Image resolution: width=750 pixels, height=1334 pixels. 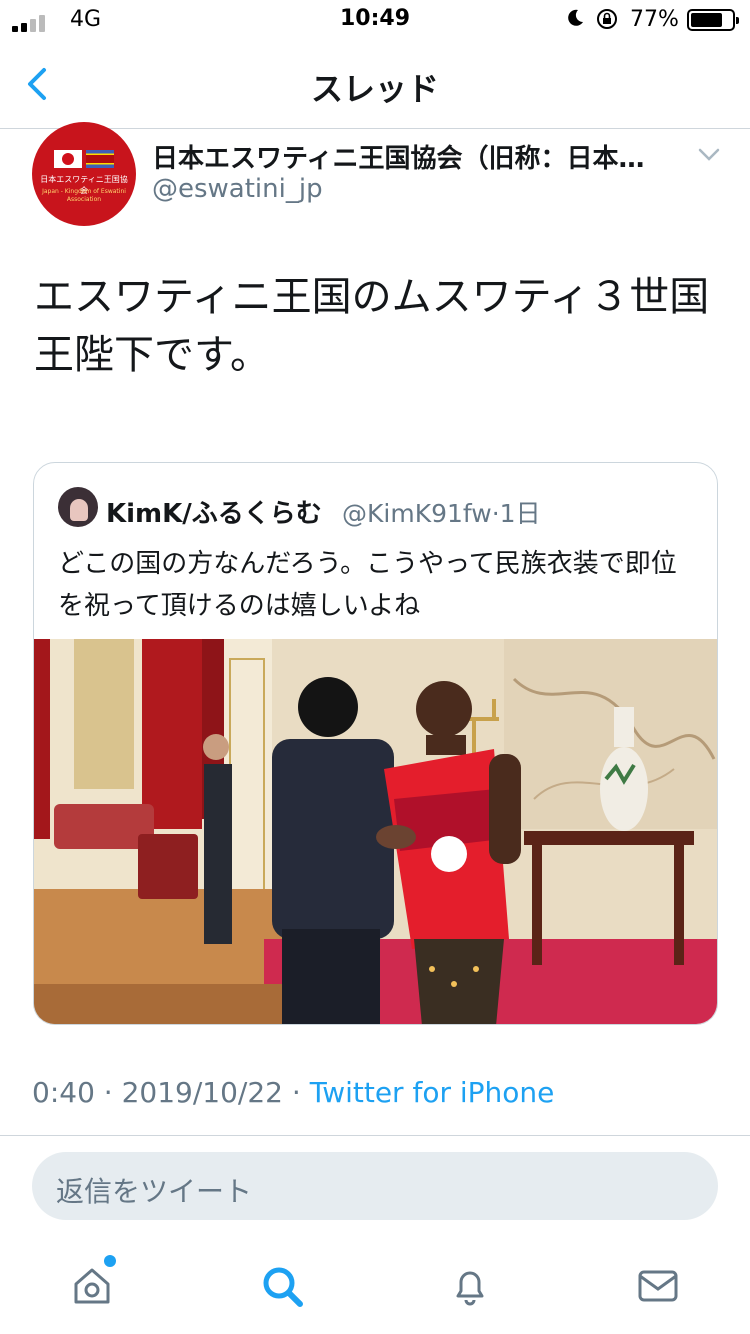 I want to click on notification-dot, so click(x=110, y=1261).